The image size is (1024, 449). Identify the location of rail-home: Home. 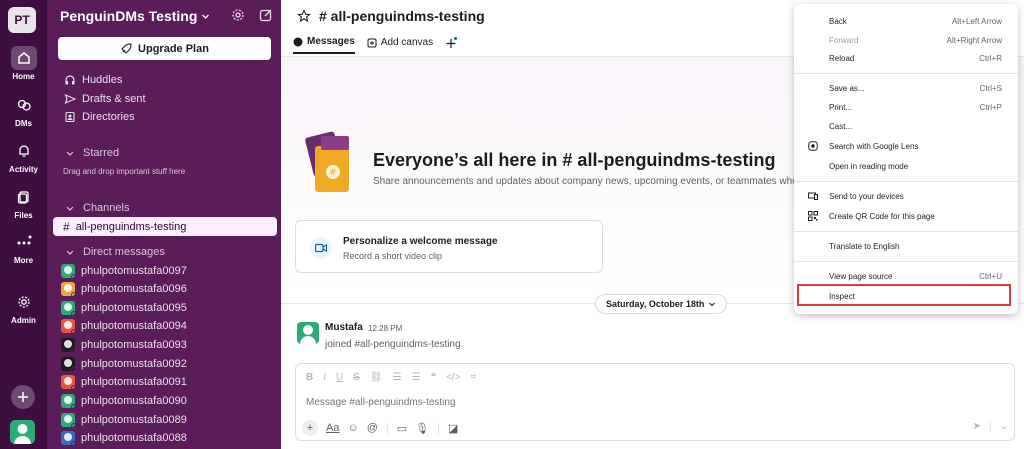
(23, 63).